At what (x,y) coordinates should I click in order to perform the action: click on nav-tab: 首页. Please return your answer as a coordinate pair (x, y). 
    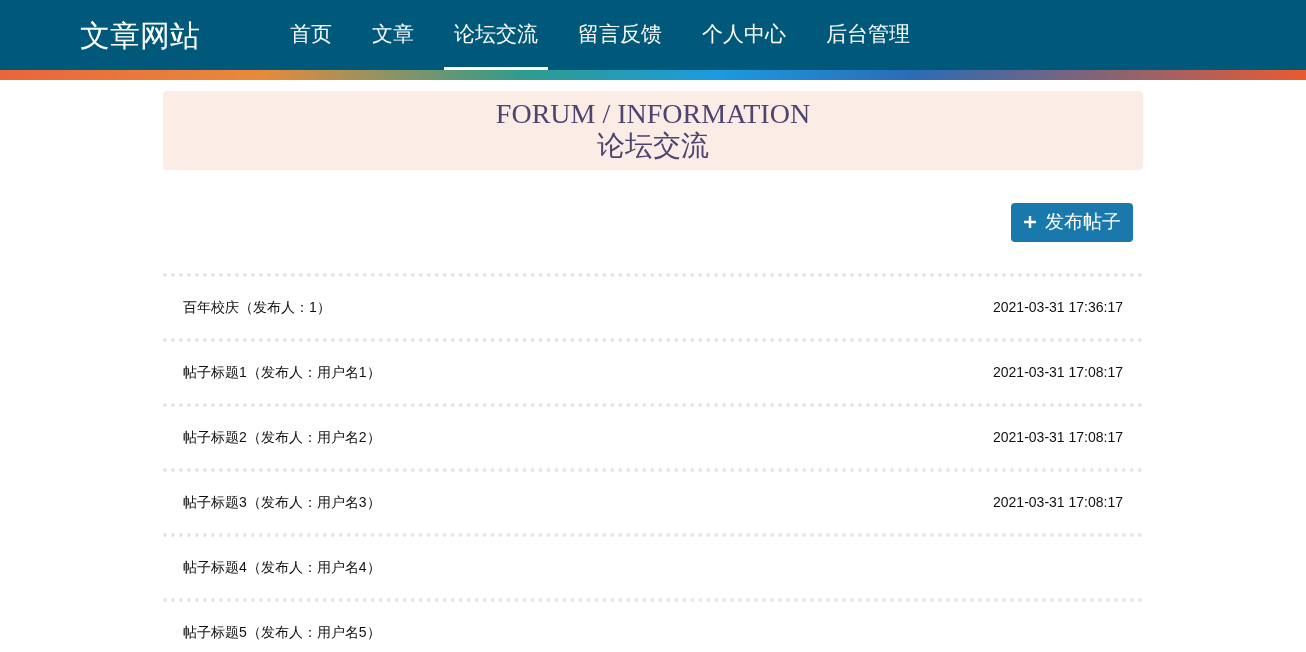
    Looking at the image, I should click on (311, 35).